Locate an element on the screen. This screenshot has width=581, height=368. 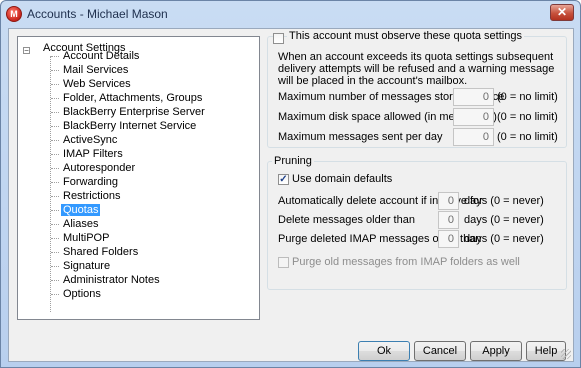
tree-item-activesync: ActiveSync is located at coordinates (85, 140).